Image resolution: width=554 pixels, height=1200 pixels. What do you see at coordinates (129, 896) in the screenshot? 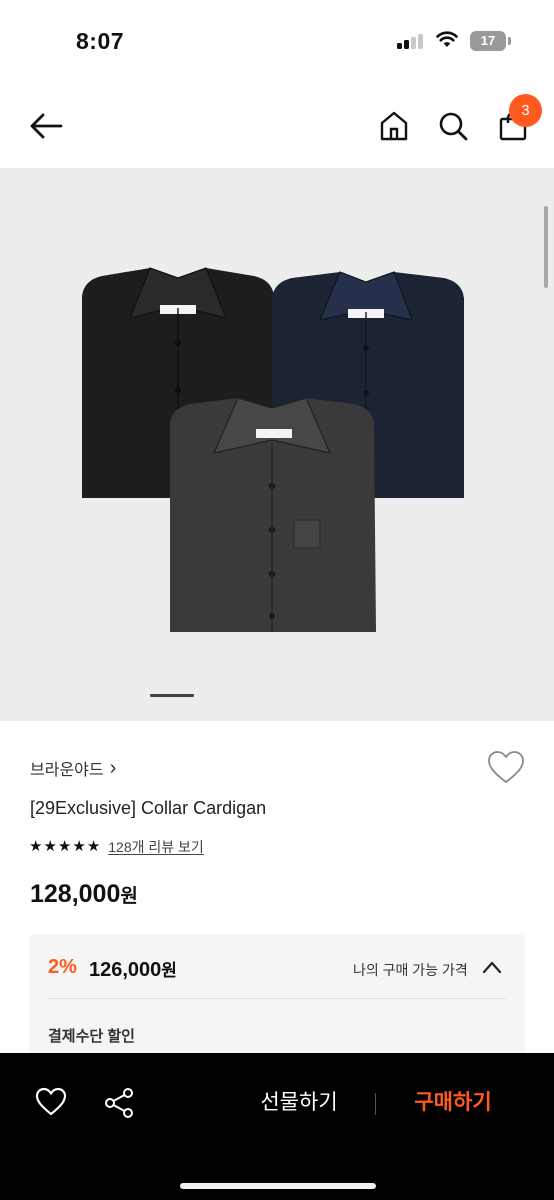
I see `price-unit: 원` at bounding box center [129, 896].